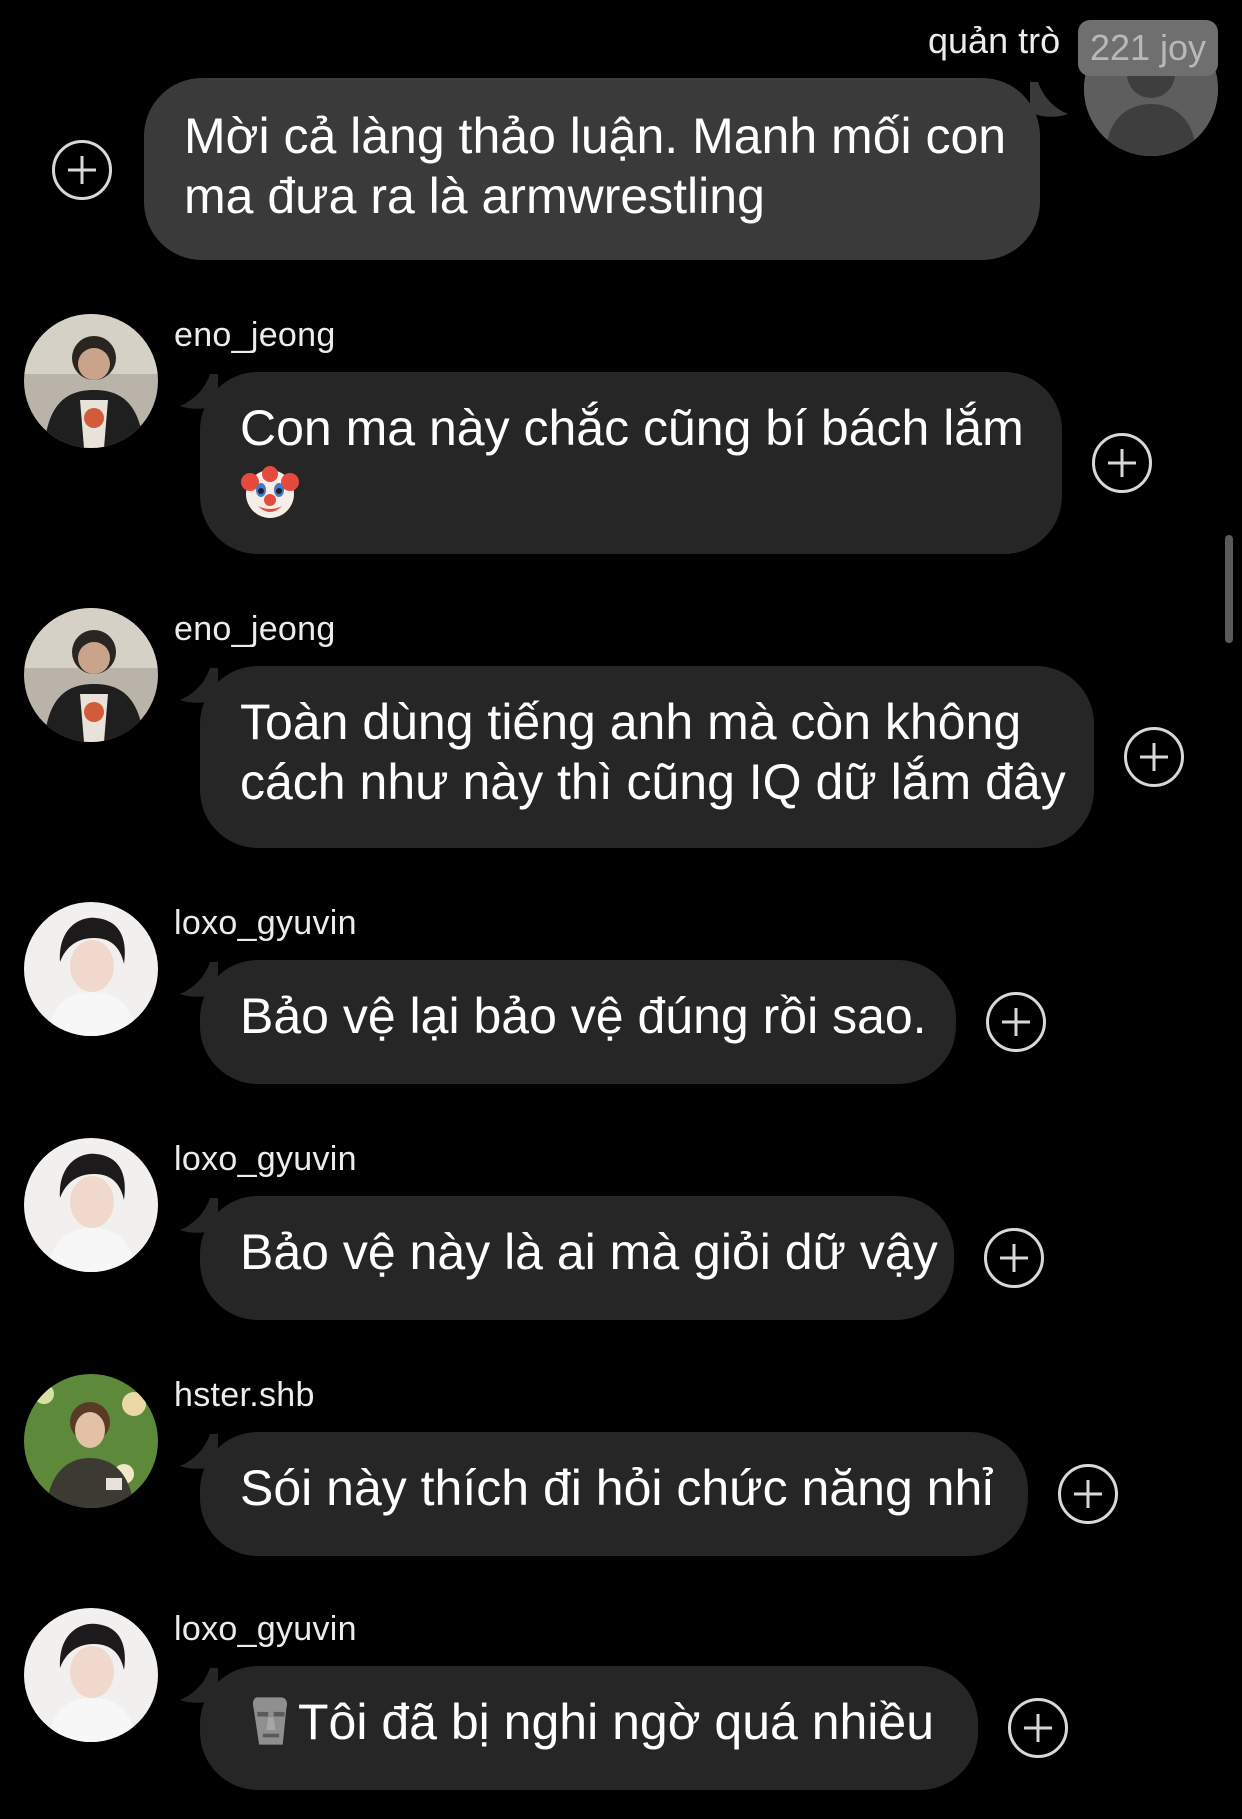 This screenshot has width=1242, height=1819. I want to click on message-text-line: cách như này thì cũng IQ dữ lắm đây, so click(653, 782).